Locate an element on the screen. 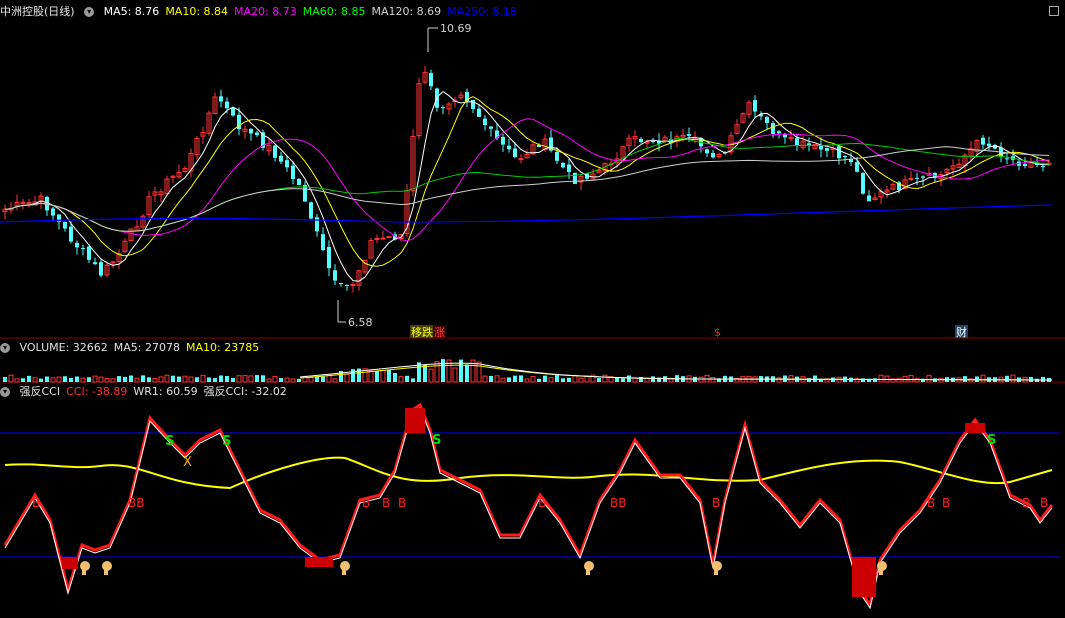 This screenshot has width=1065, height=618. buy-signal-double: BB is located at coordinates (136, 503).